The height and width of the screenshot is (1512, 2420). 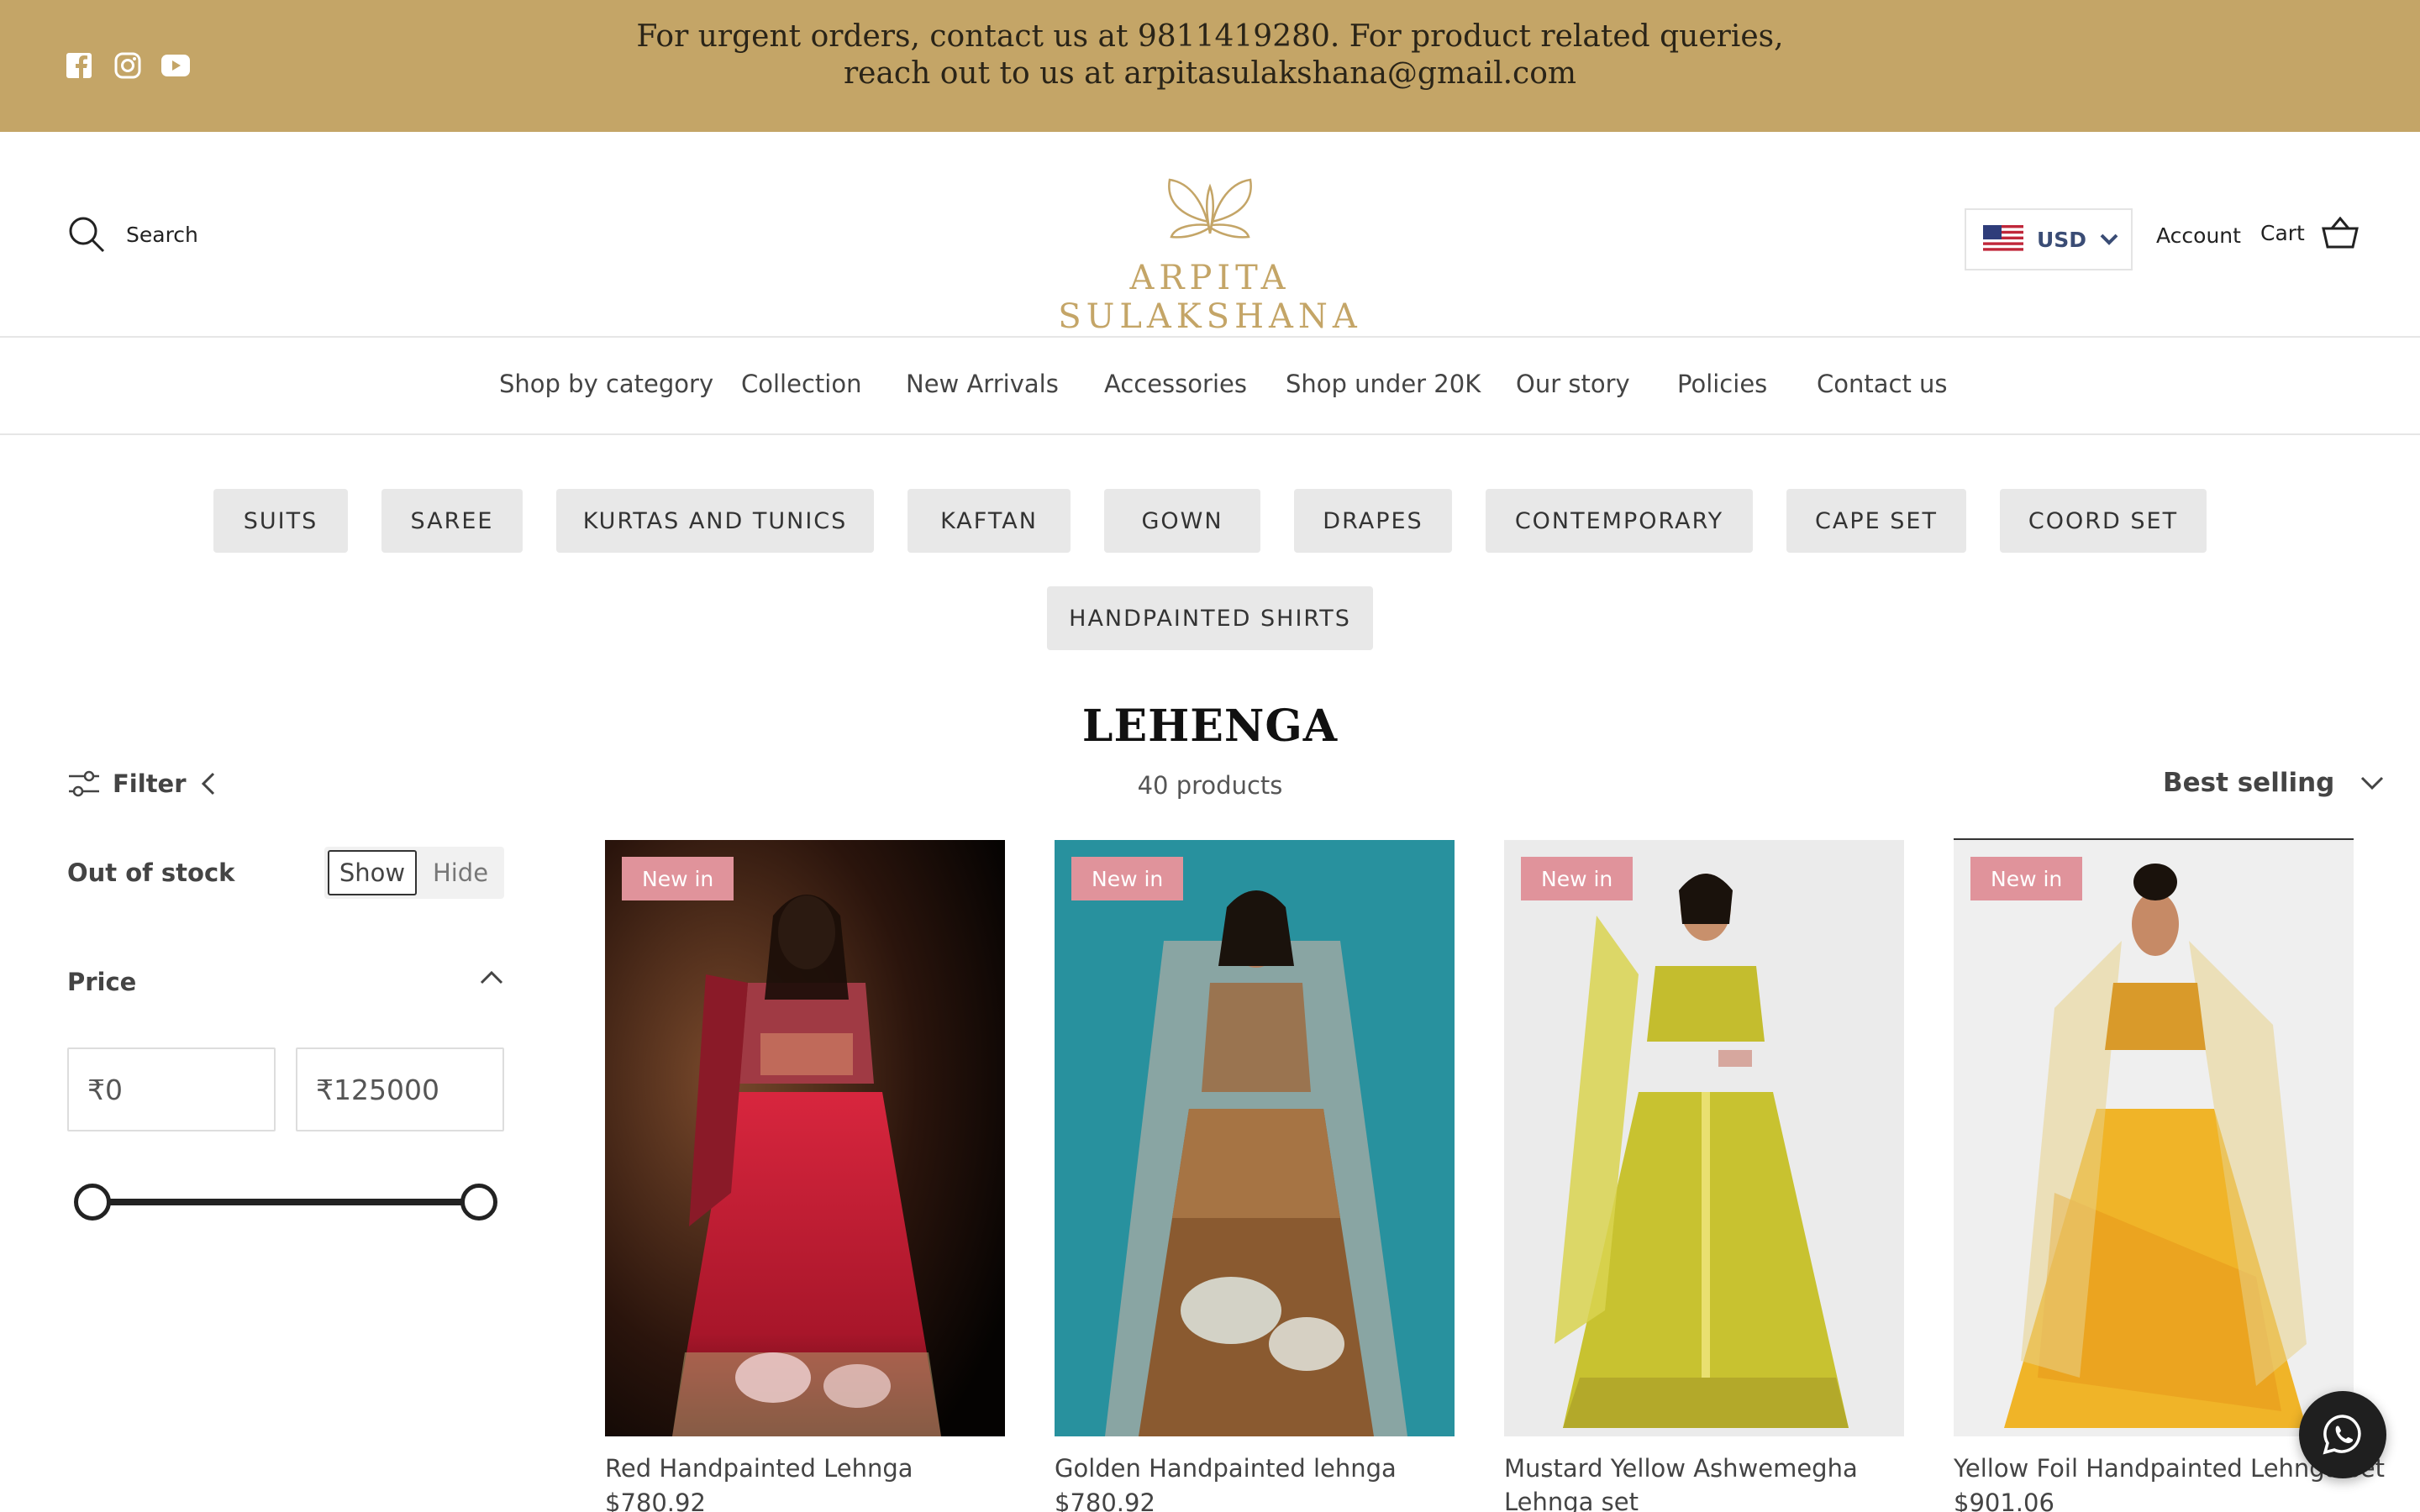 What do you see at coordinates (1882, 384) in the screenshot?
I see `nav-contact-us: Contact us` at bounding box center [1882, 384].